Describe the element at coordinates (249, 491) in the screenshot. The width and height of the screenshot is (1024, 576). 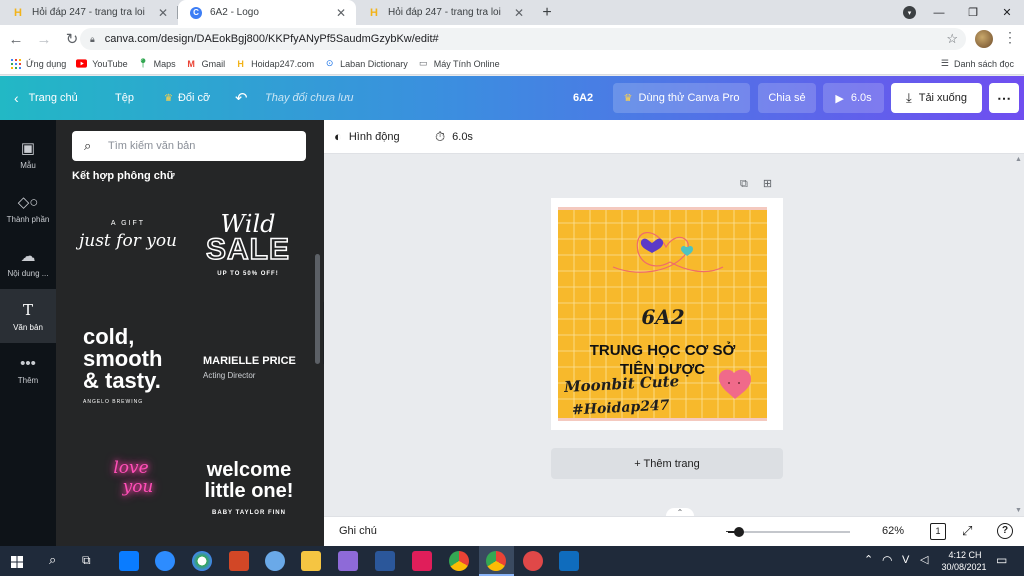
I see `little-text: little one!` at that location.